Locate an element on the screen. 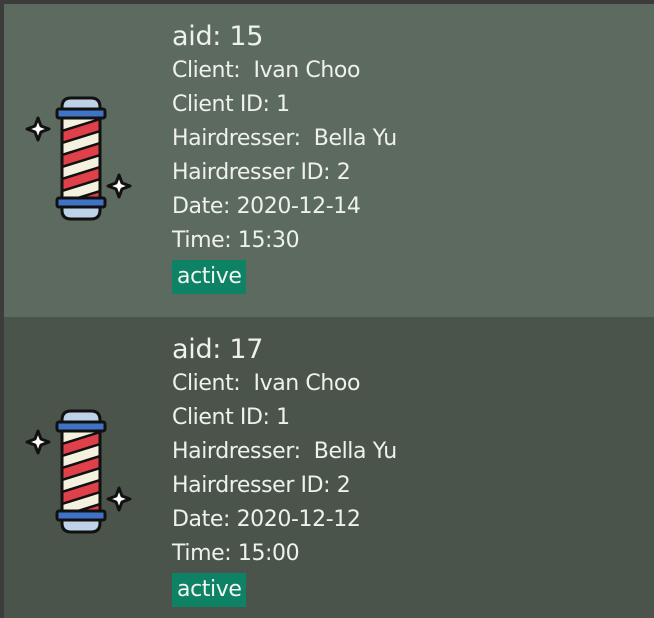 The width and height of the screenshot is (654, 618). appointment-time: Time: 15:30 is located at coordinates (236, 240).